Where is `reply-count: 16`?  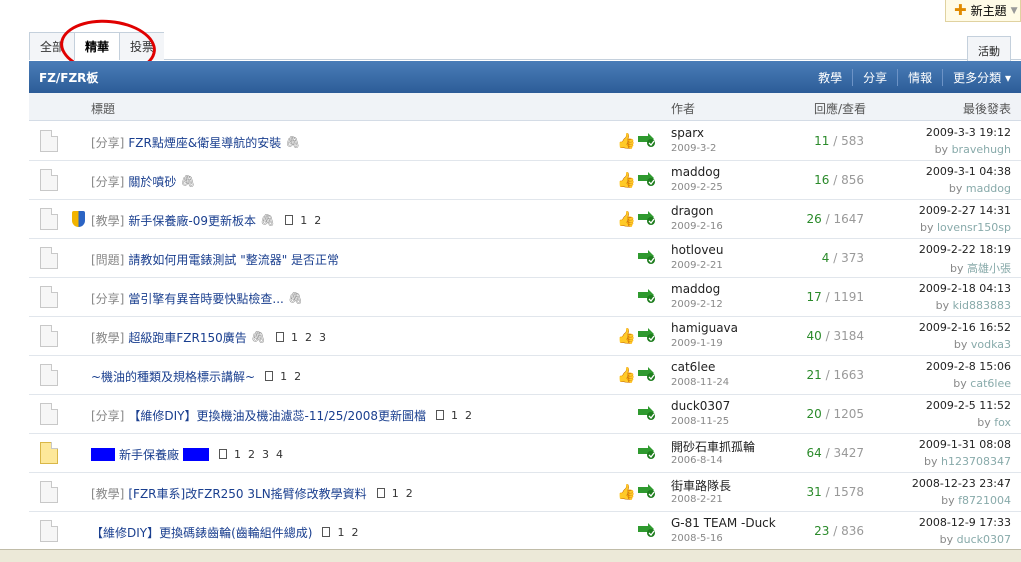
reply-count: 16 is located at coordinates (822, 180).